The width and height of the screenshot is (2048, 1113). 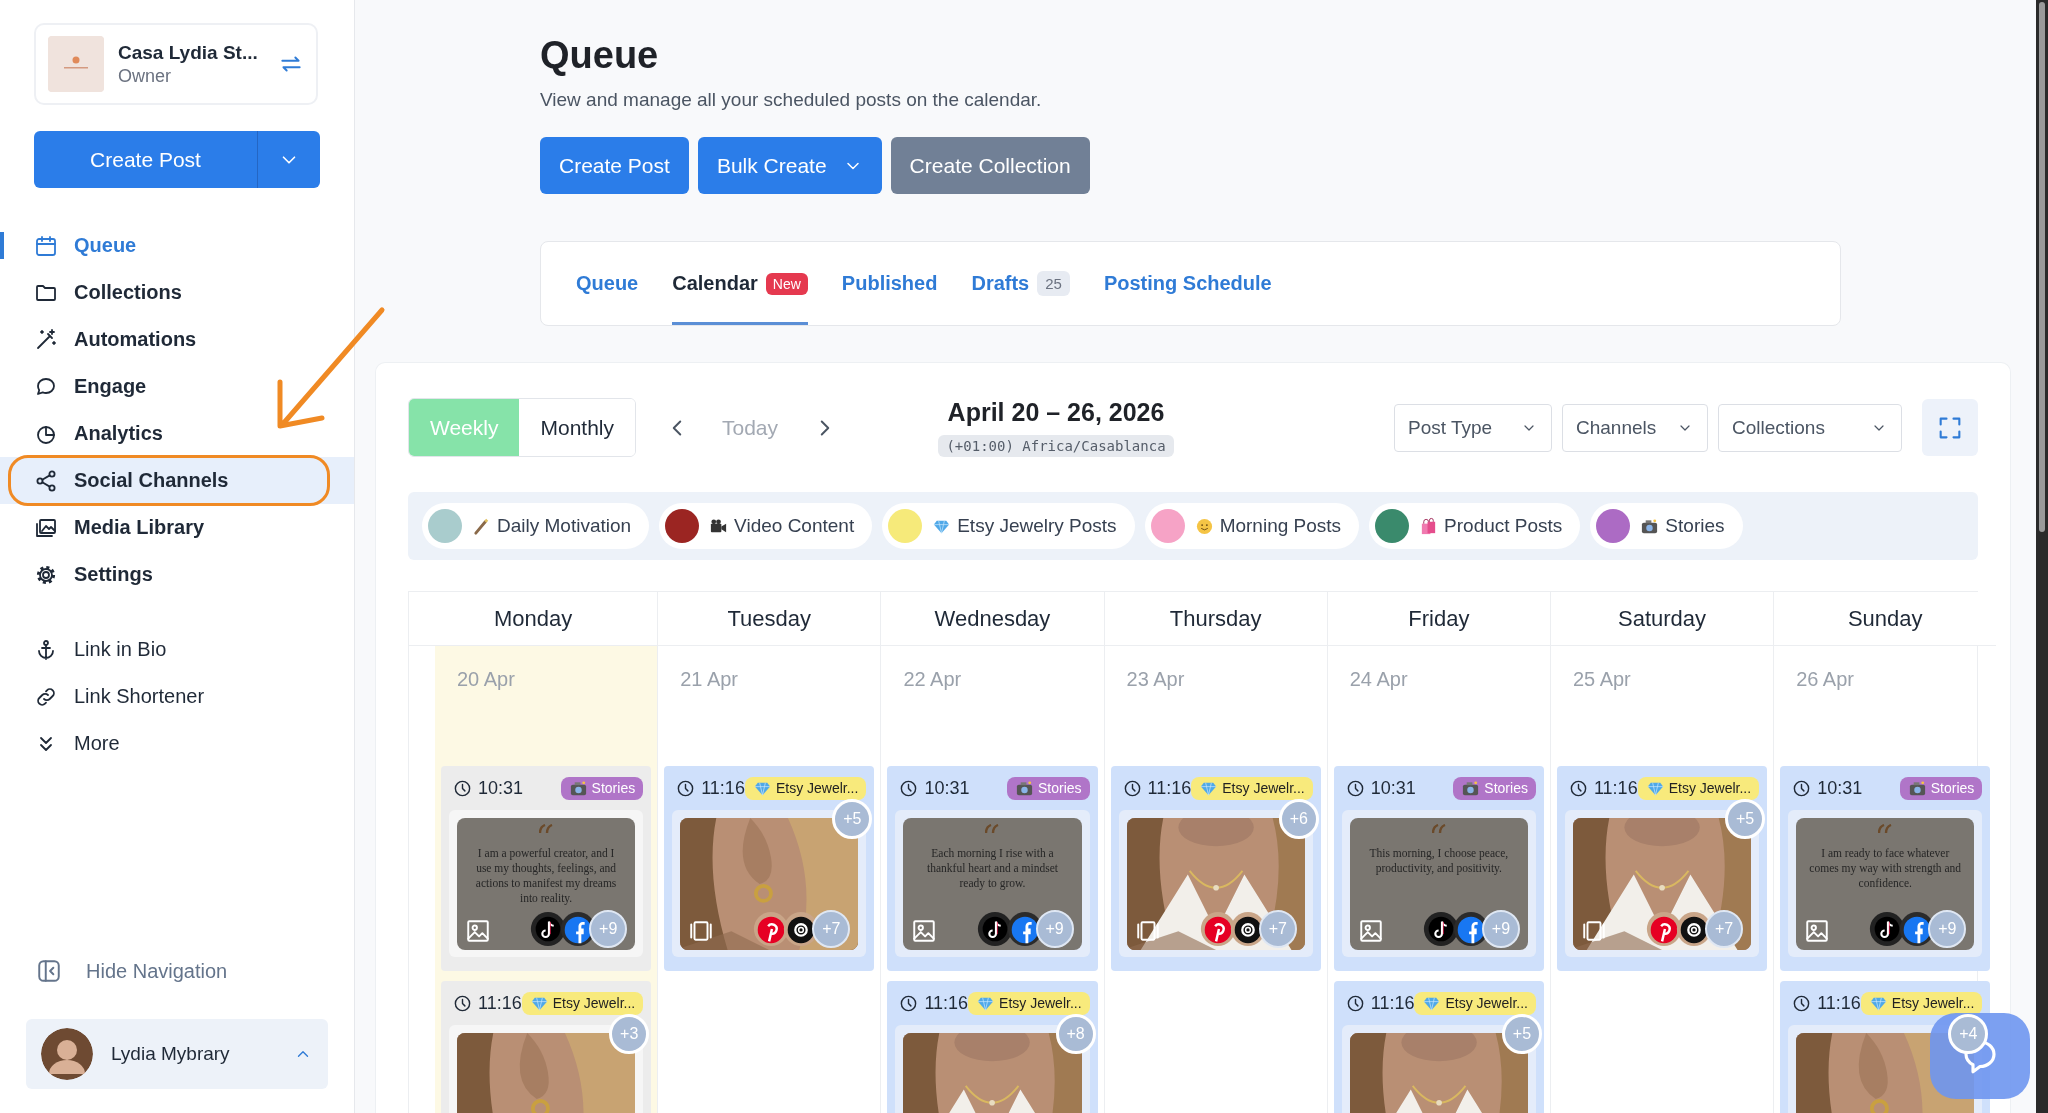 I want to click on nav-item: Collections, so click(x=177, y=292).